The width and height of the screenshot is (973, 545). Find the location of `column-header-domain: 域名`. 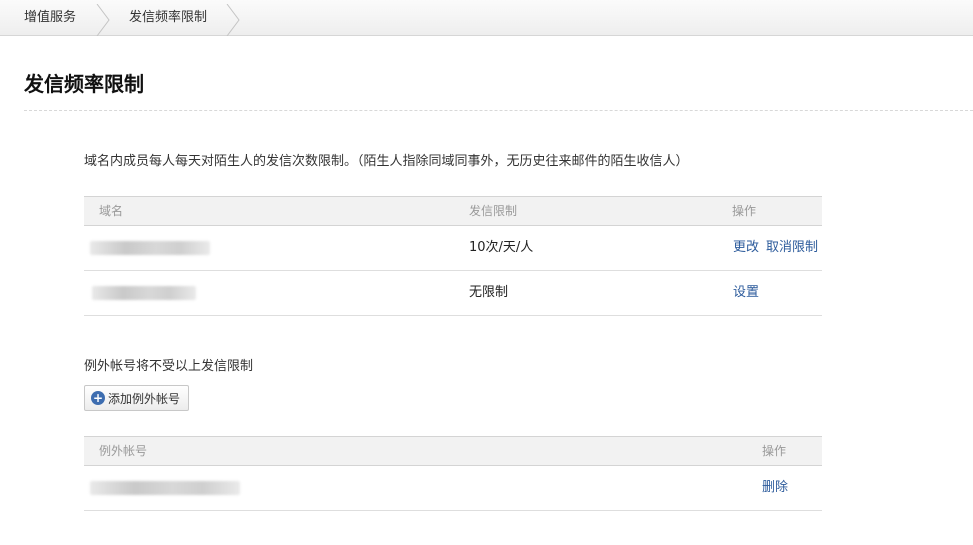

column-header-domain: 域名 is located at coordinates (111, 211).